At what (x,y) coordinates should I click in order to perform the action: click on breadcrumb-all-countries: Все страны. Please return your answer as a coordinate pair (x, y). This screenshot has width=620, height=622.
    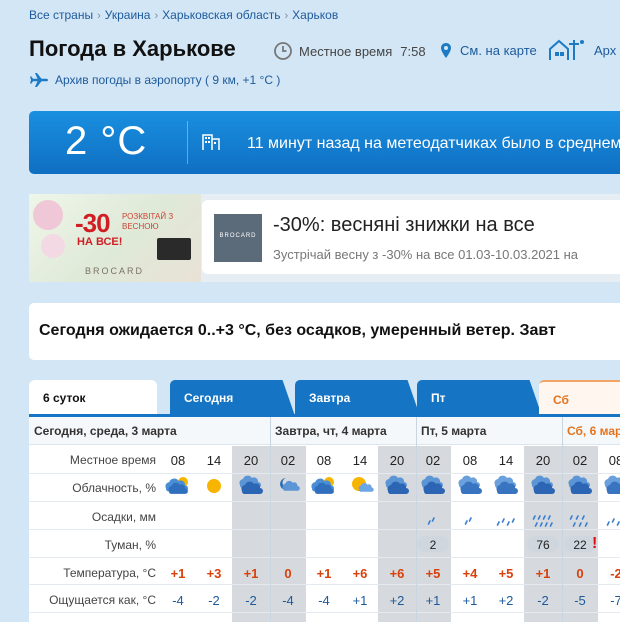
    Looking at the image, I should click on (61, 15).